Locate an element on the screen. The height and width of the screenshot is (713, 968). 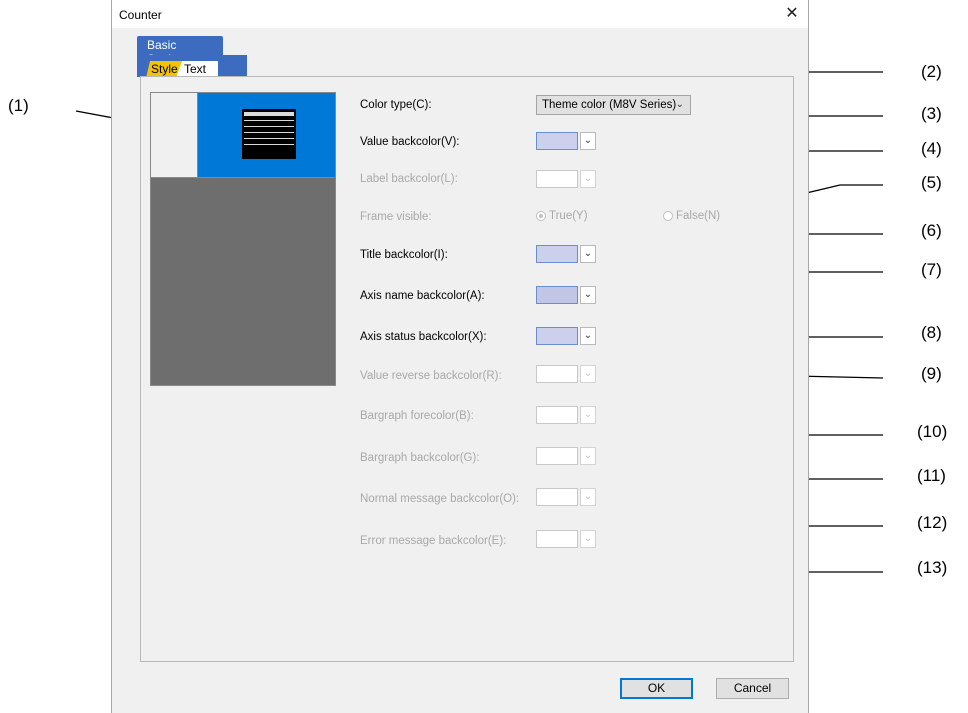
counter-preview is located at coordinates (243, 239).